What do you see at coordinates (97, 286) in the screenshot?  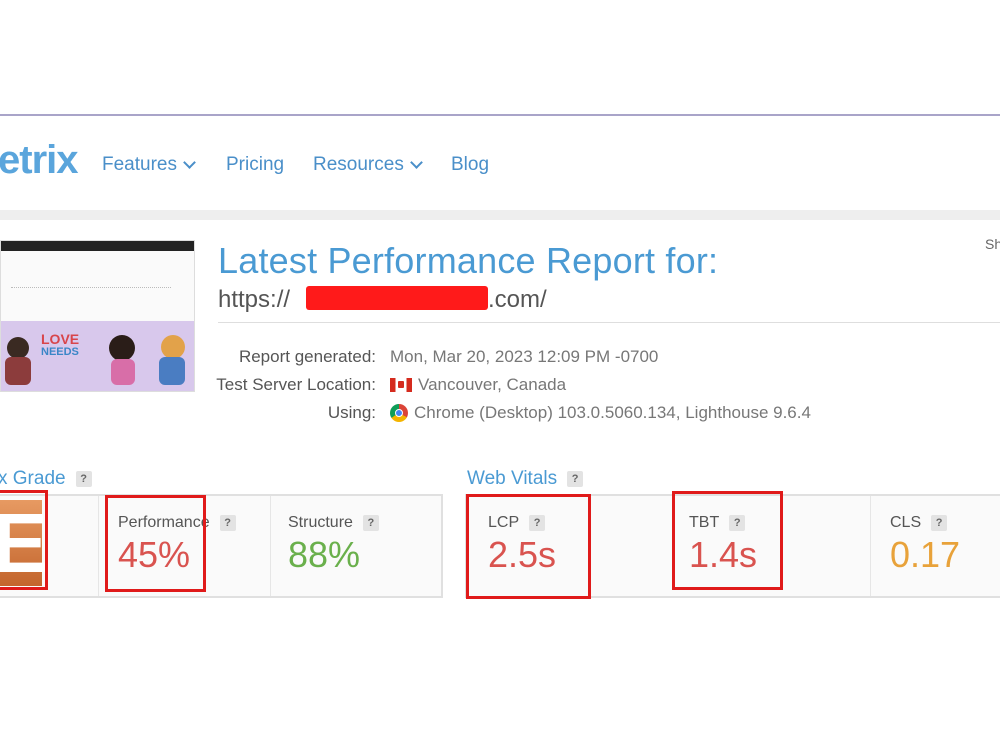 I see `thumbnail-page-header` at bounding box center [97, 286].